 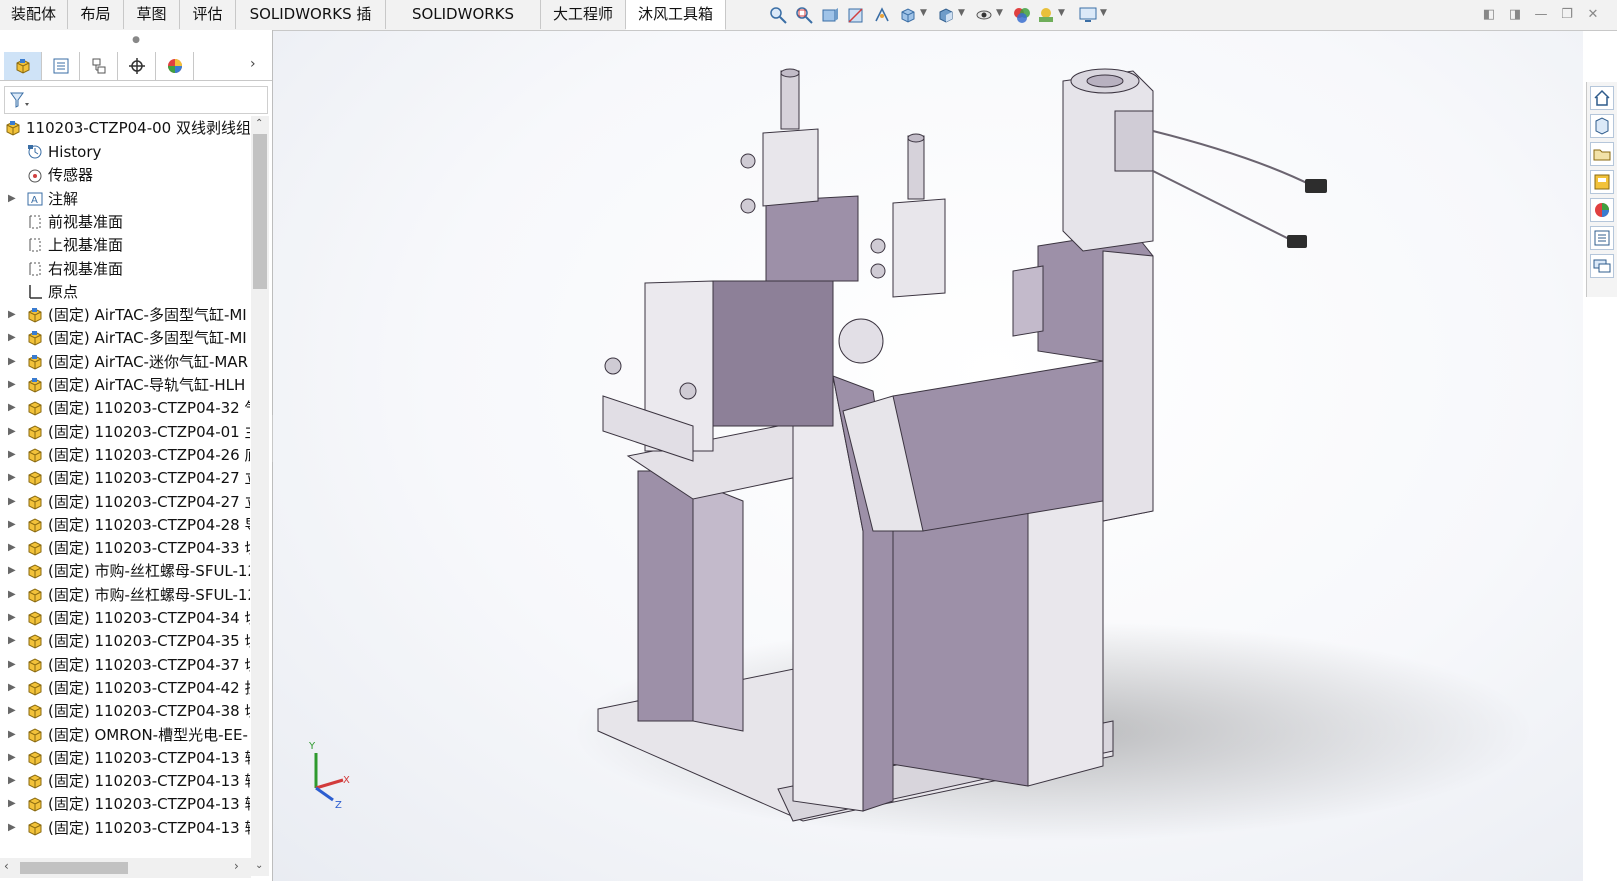 I want to click on tab-mufeng-toolbox: 沐风工具箱, so click(x=676, y=15).